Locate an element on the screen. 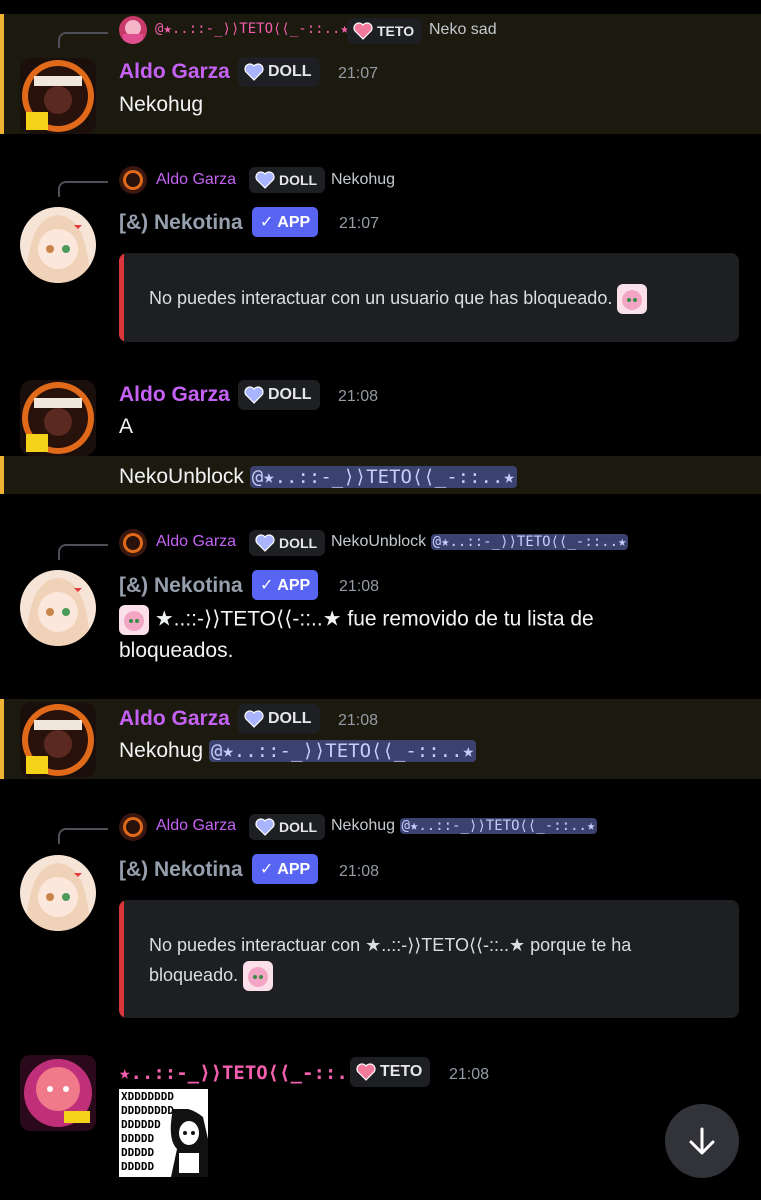 This screenshot has width=761, height=1200. arrow-down-icon is located at coordinates (702, 1141).